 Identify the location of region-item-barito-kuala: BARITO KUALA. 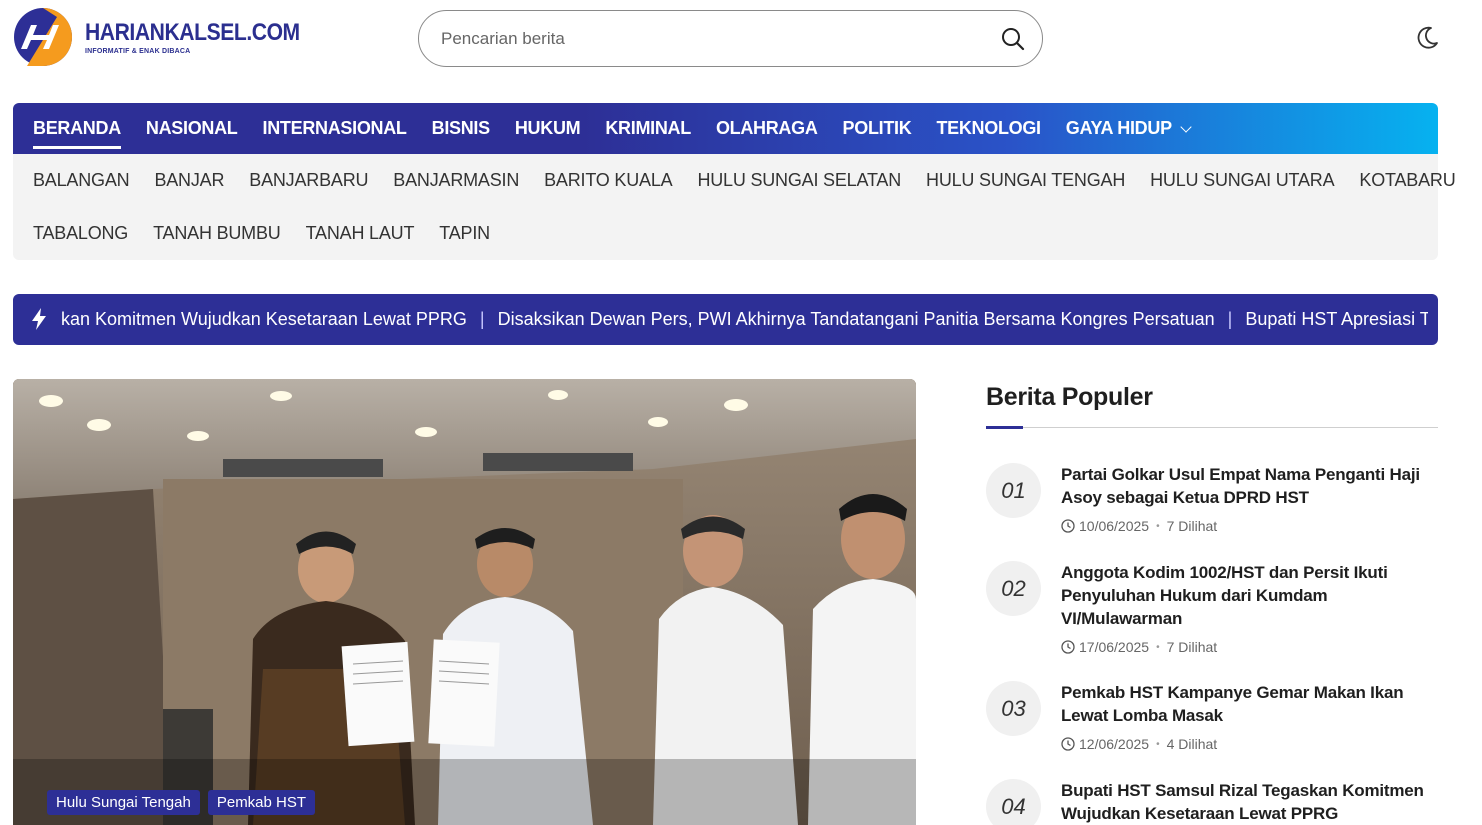
(608, 180).